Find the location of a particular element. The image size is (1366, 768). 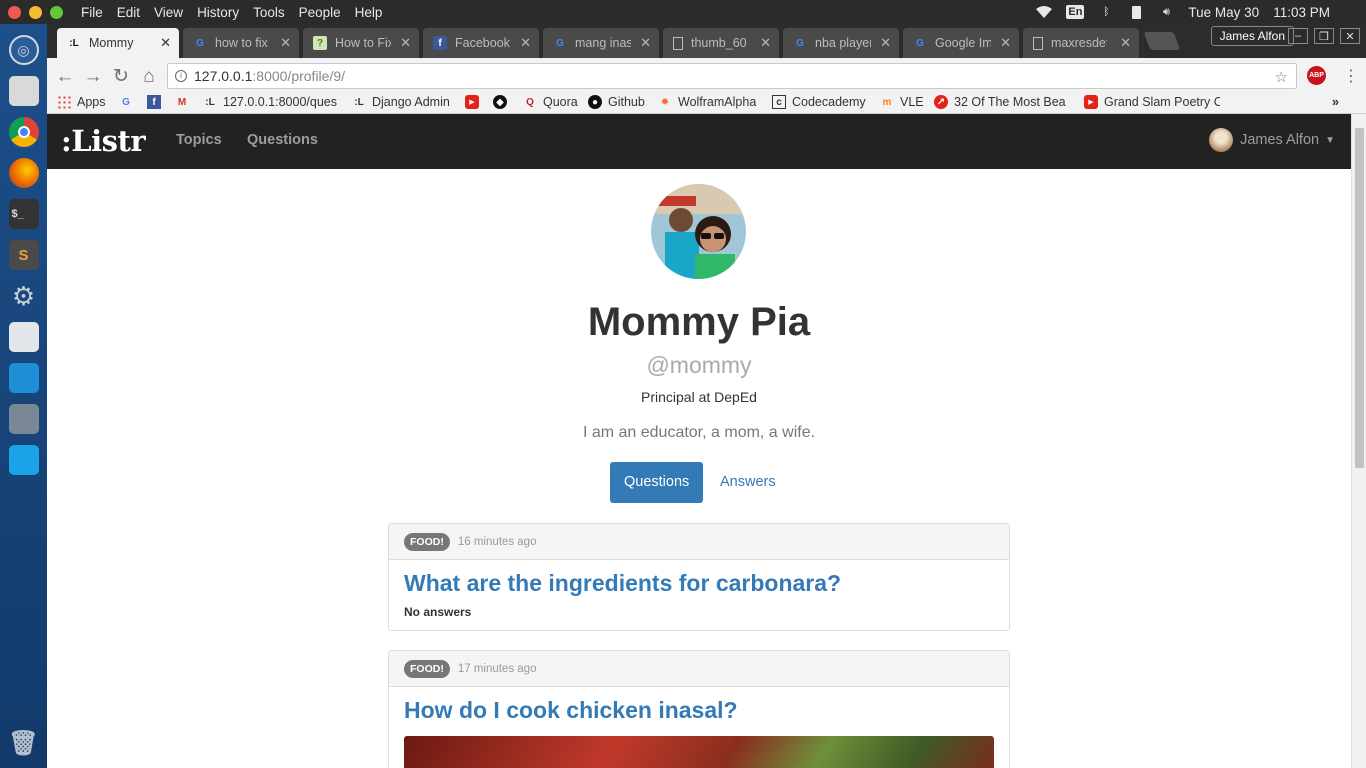

disk-utility-icon is located at coordinates (23, 419).